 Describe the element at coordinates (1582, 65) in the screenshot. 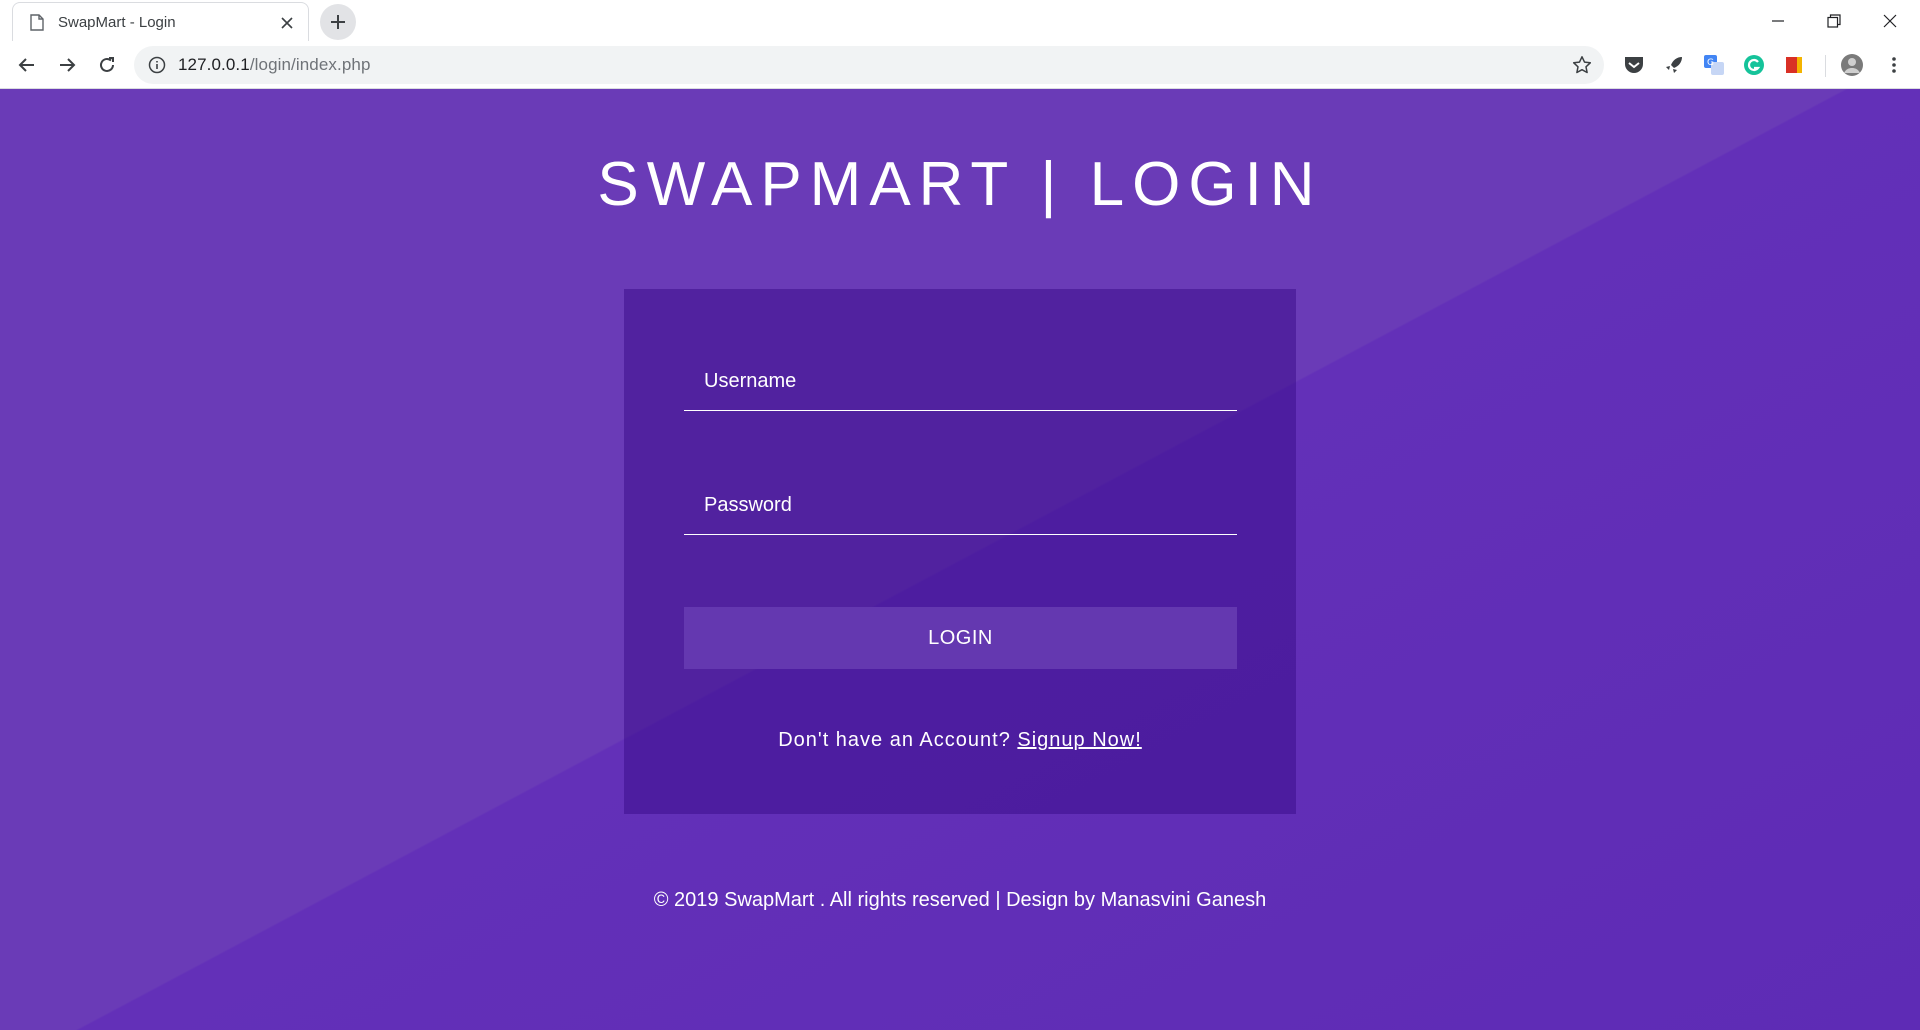

I see `bookmark-star-icon` at that location.